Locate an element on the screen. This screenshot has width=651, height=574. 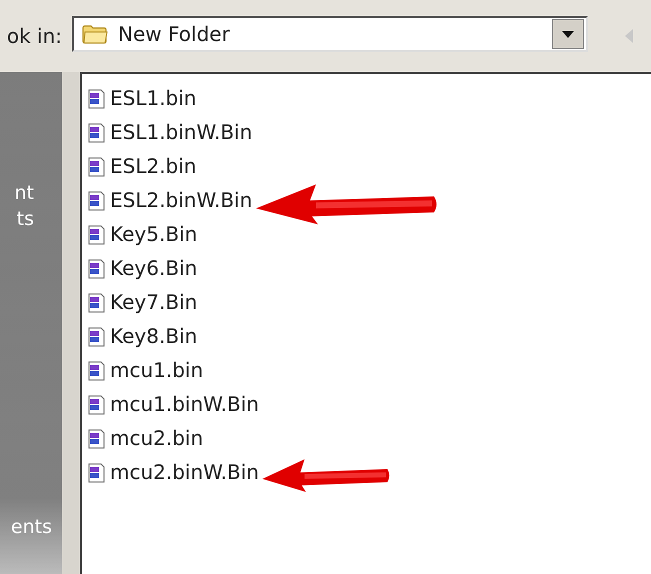
caret-icon is located at coordinates (568, 34).